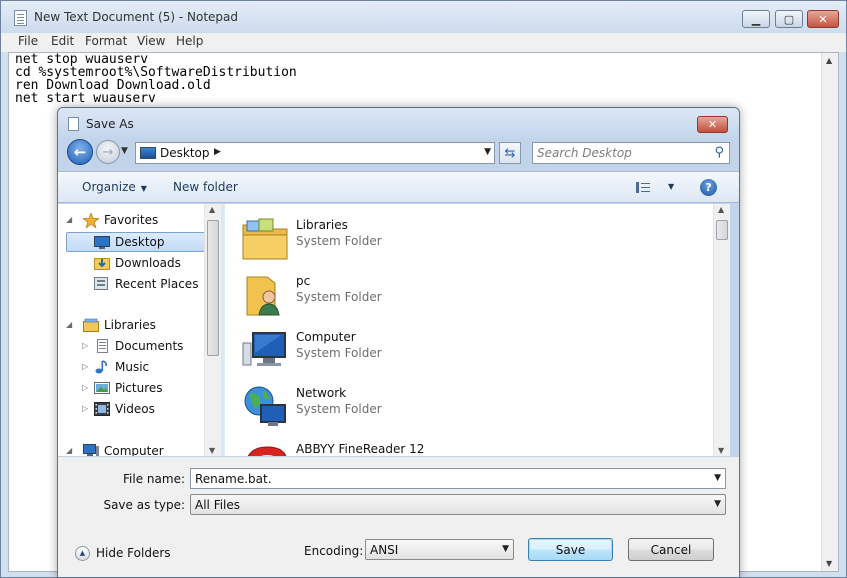 The image size is (847, 578). I want to click on nav-item-desktop: Desktop, so click(129, 242).